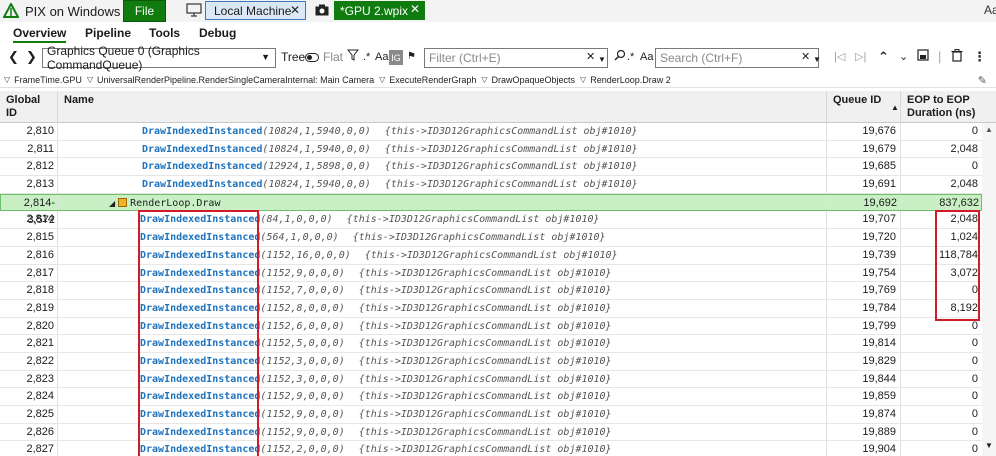  I want to click on tree-view-label: Tree, so click(293, 57).